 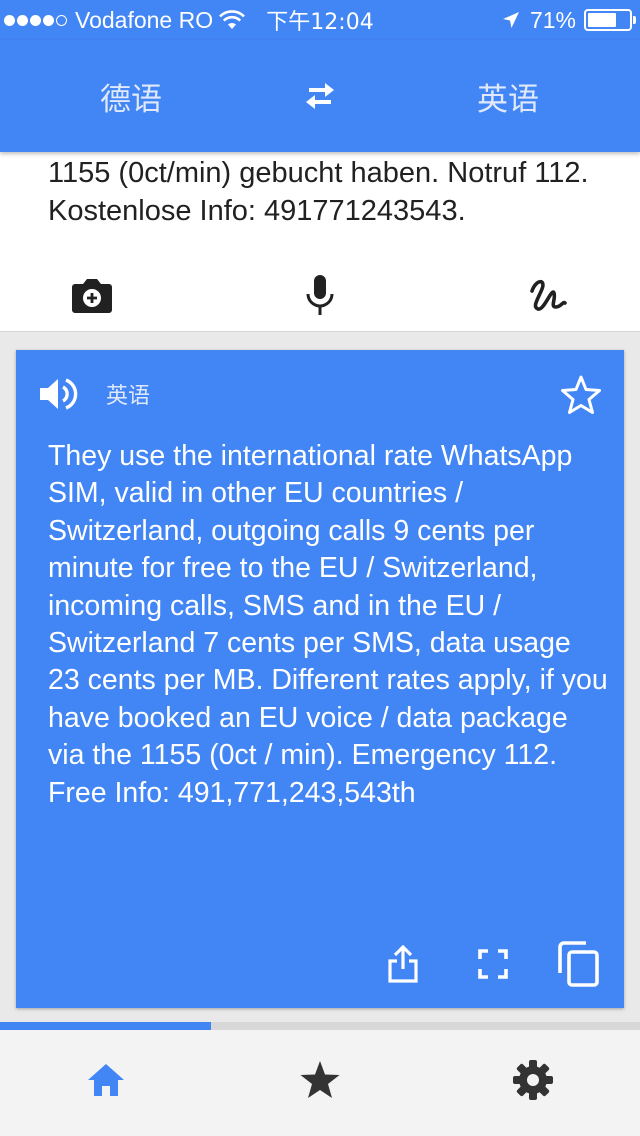 I want to click on speak-button, so click(x=58, y=394).